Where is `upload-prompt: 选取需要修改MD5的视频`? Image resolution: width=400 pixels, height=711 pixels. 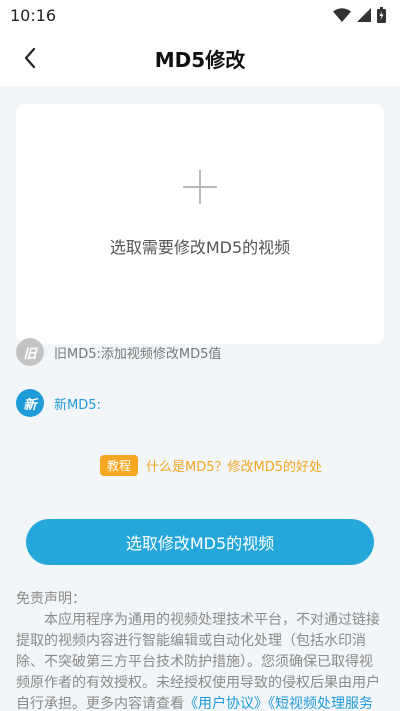 upload-prompt: 选取需要修改MD5的视频 is located at coordinates (200, 247).